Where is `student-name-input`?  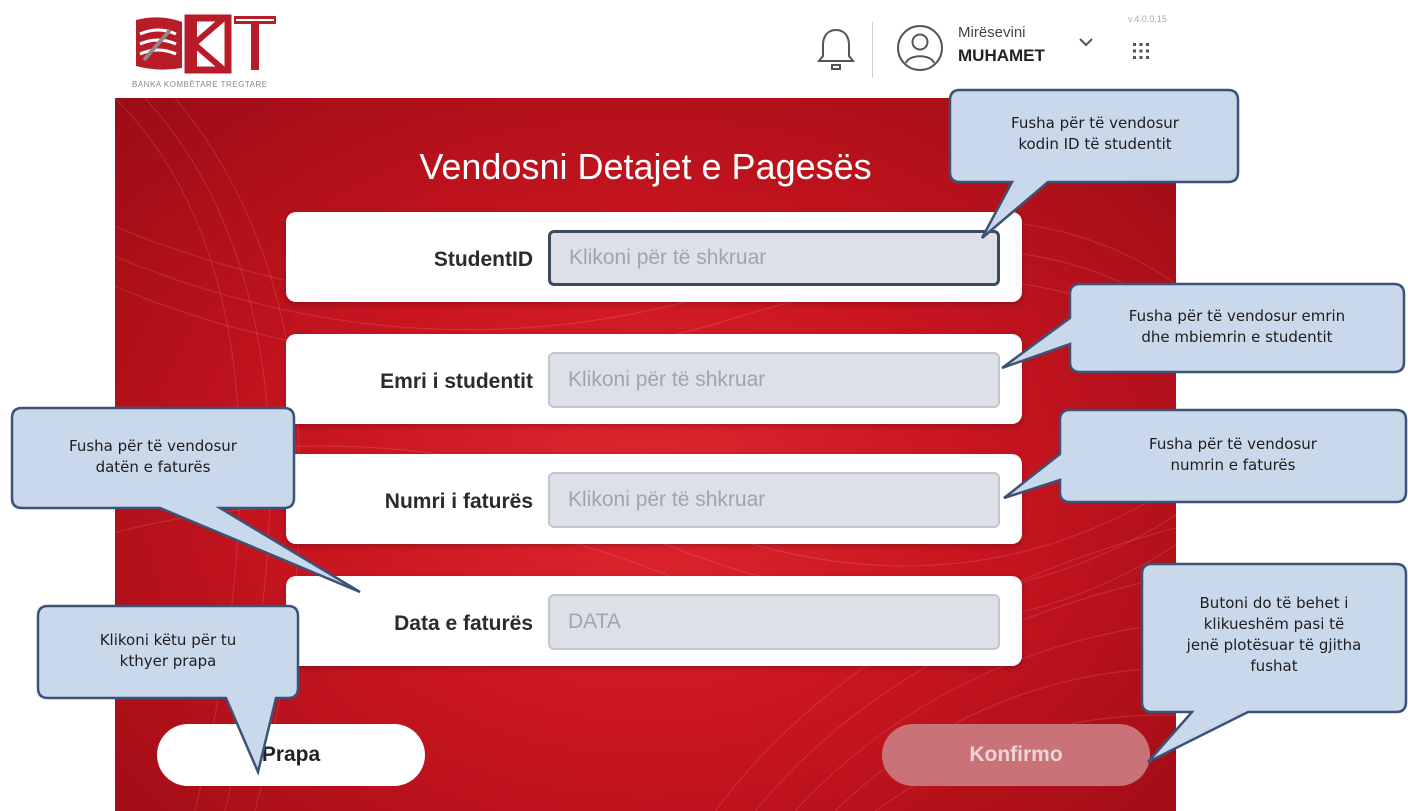 student-name-input is located at coordinates (774, 380).